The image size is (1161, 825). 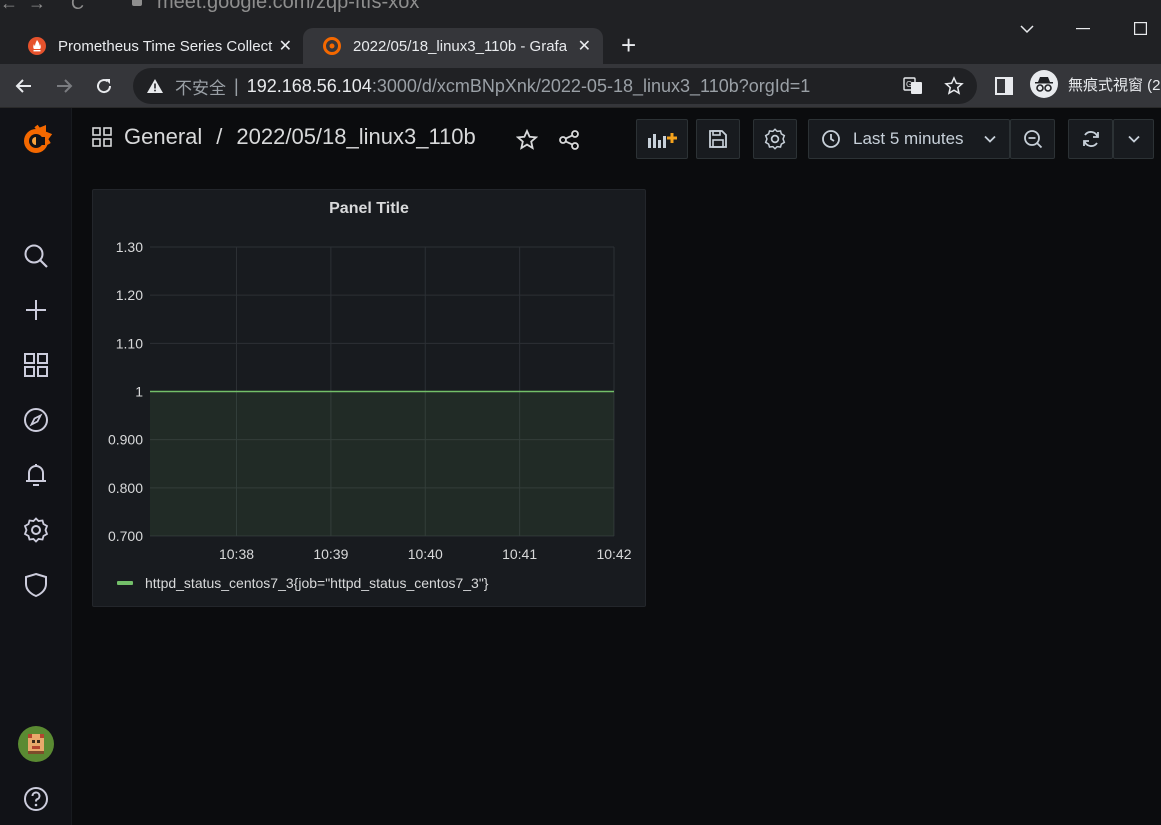 I want to click on explore-icon, so click(x=36, y=420).